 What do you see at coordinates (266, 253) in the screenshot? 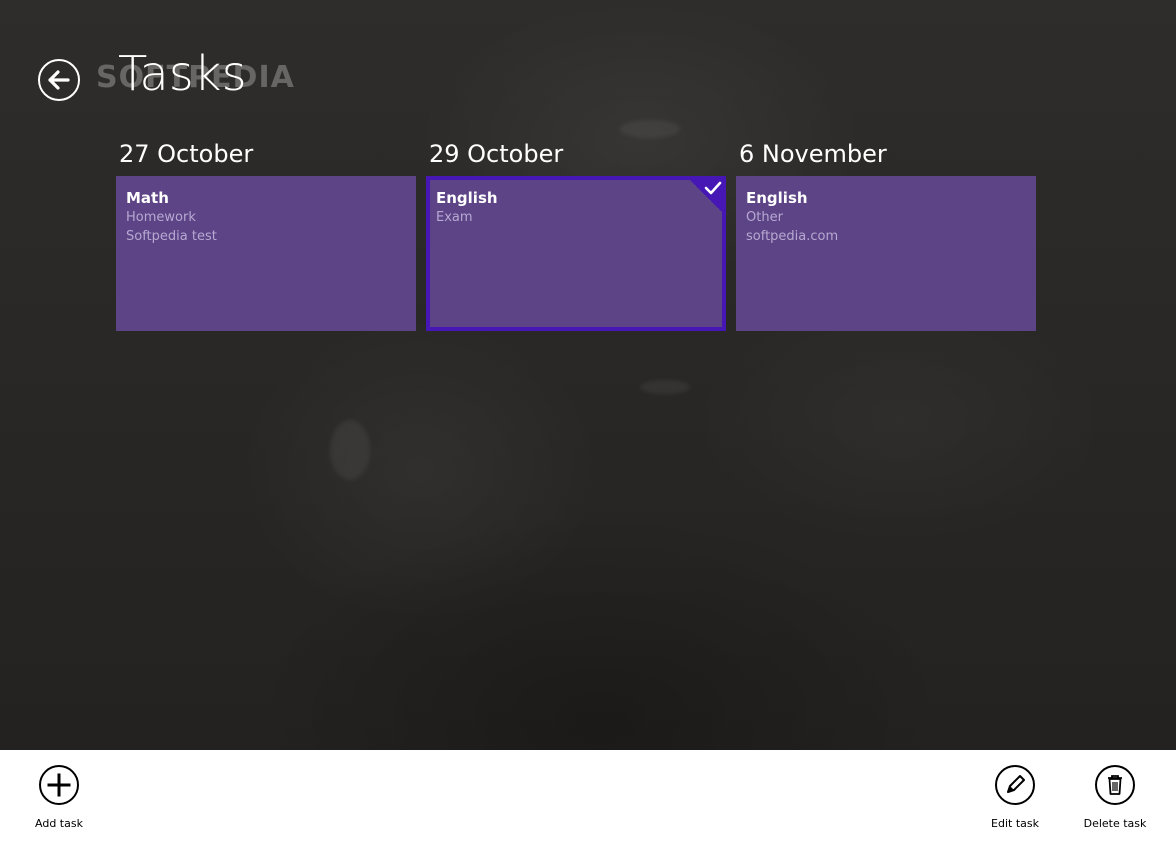
I see `task-tile: Math Homework Softpedia test` at bounding box center [266, 253].